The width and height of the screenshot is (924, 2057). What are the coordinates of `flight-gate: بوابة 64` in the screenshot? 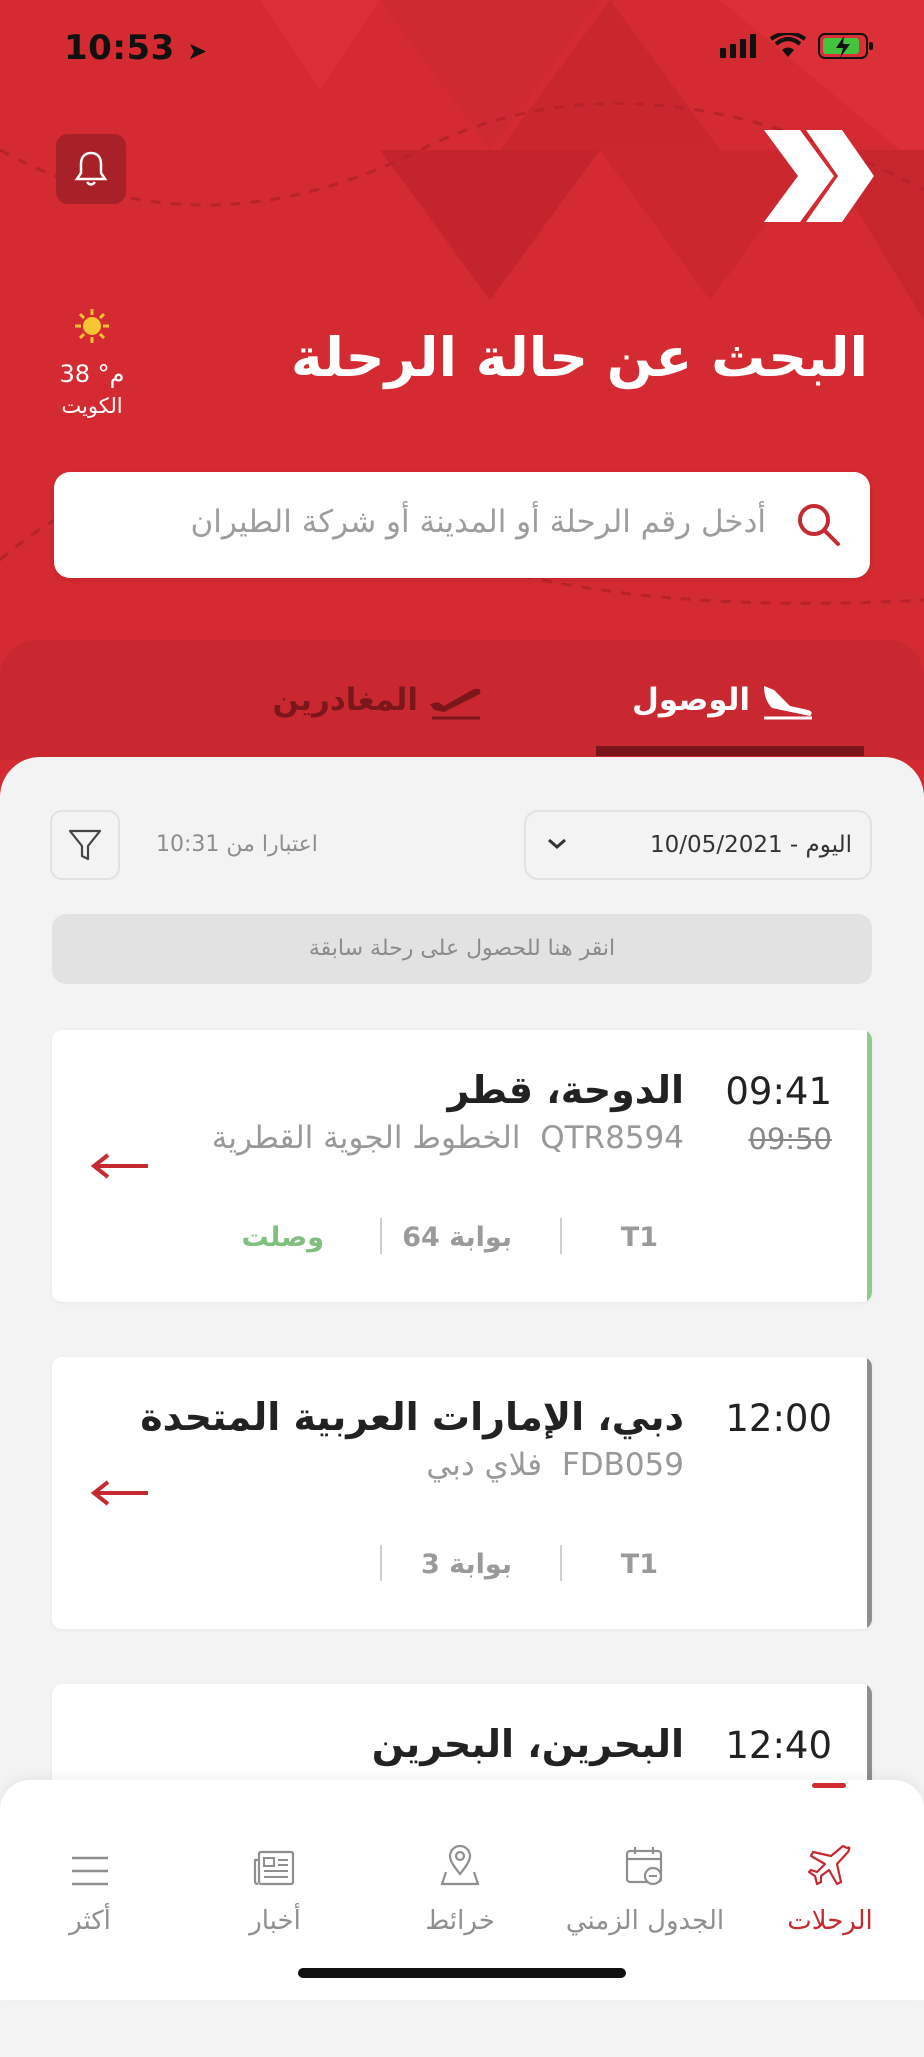 It's located at (457, 1237).